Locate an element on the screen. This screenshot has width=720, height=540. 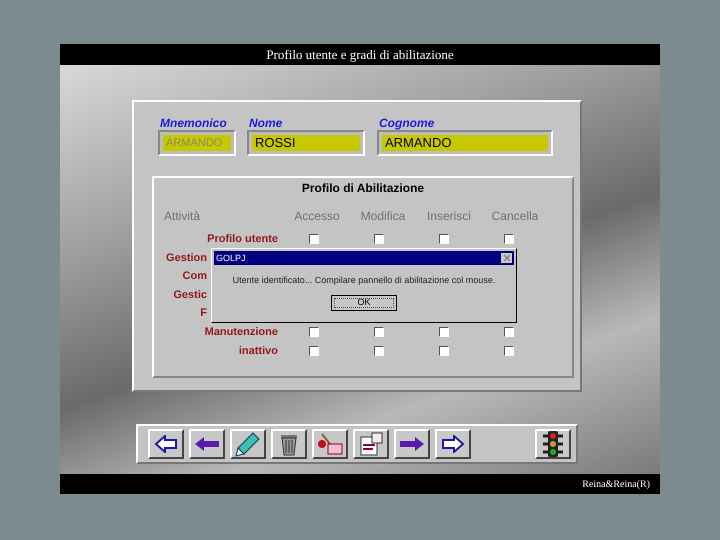
field-label: Cognome is located at coordinates (407, 123).